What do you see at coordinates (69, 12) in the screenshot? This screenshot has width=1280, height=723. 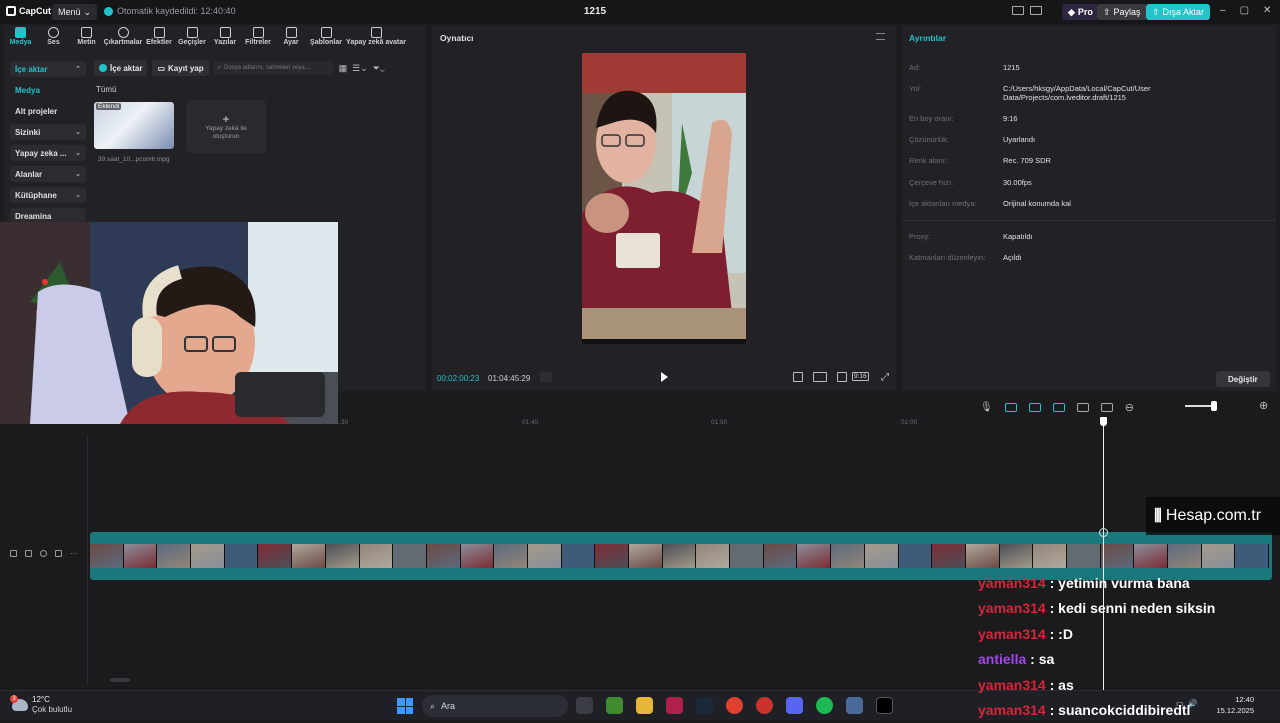 I see `menu-label: Menü` at bounding box center [69, 12].